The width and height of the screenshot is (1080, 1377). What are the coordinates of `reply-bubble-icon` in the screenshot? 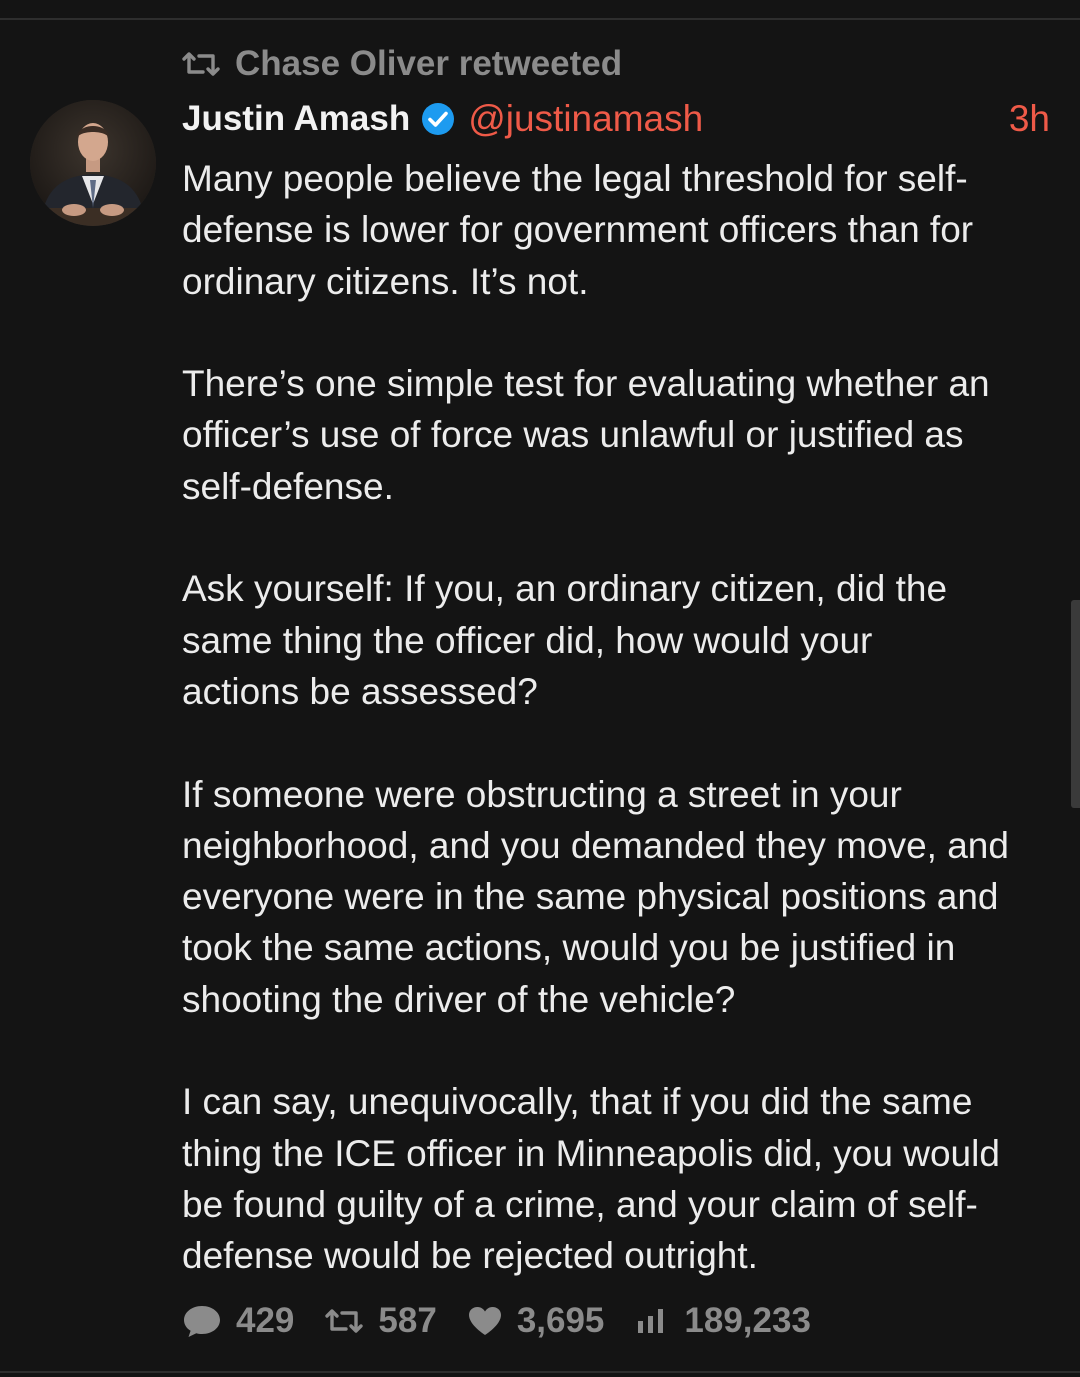 It's located at (202, 1321).